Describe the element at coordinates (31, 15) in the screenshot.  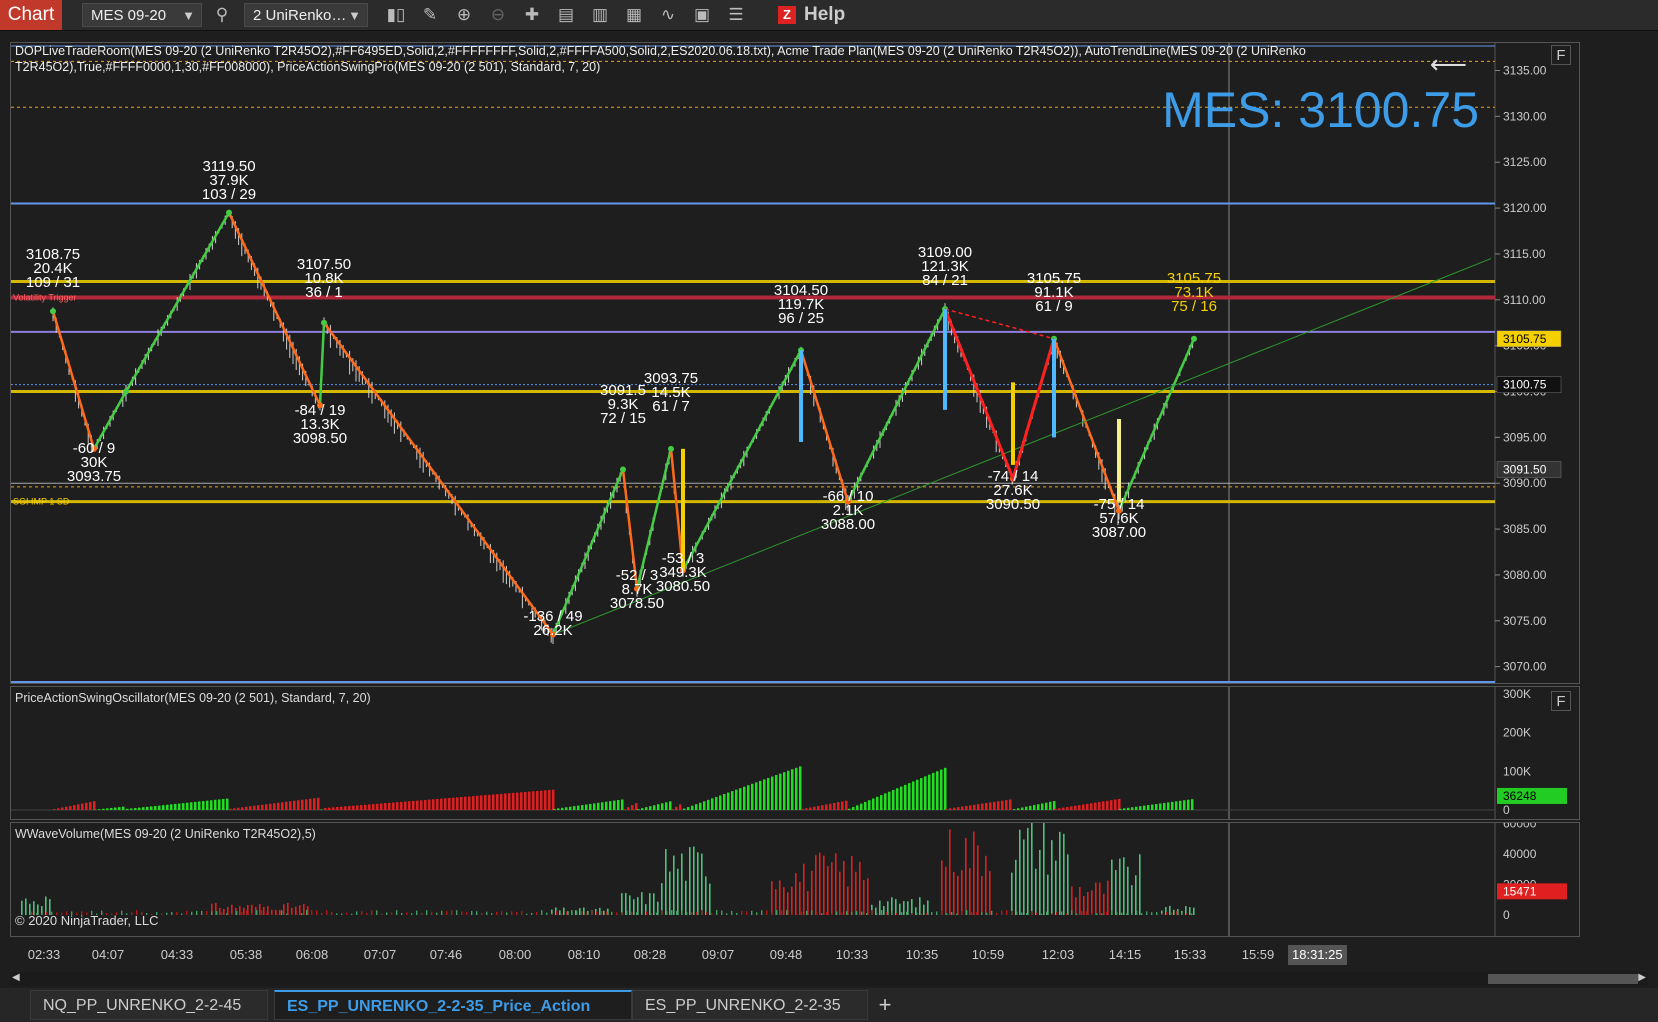
I see `chart-menu-button: Chart` at that location.